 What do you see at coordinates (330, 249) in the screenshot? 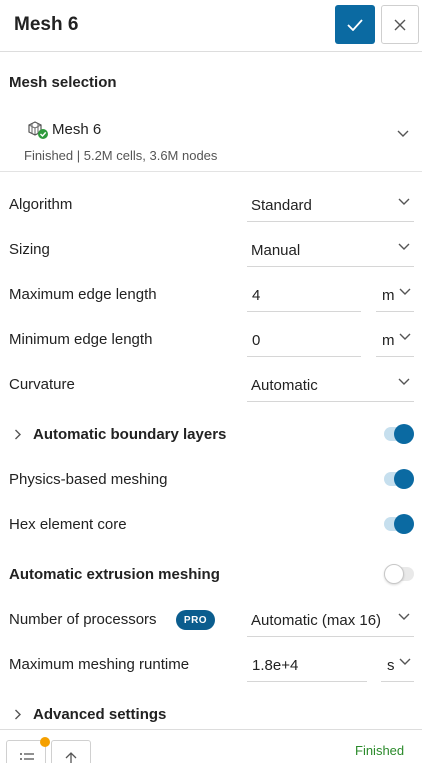
I see `sizing-select: Manual` at bounding box center [330, 249].